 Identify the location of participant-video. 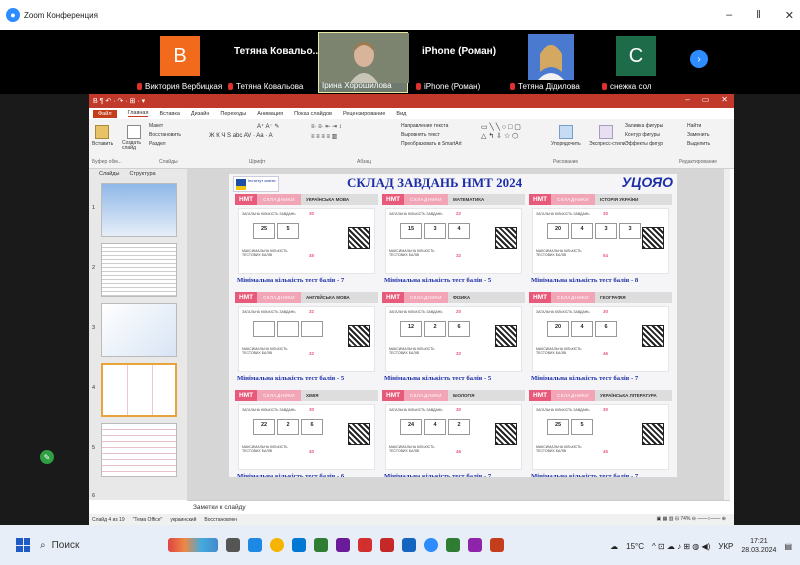
(364, 58).